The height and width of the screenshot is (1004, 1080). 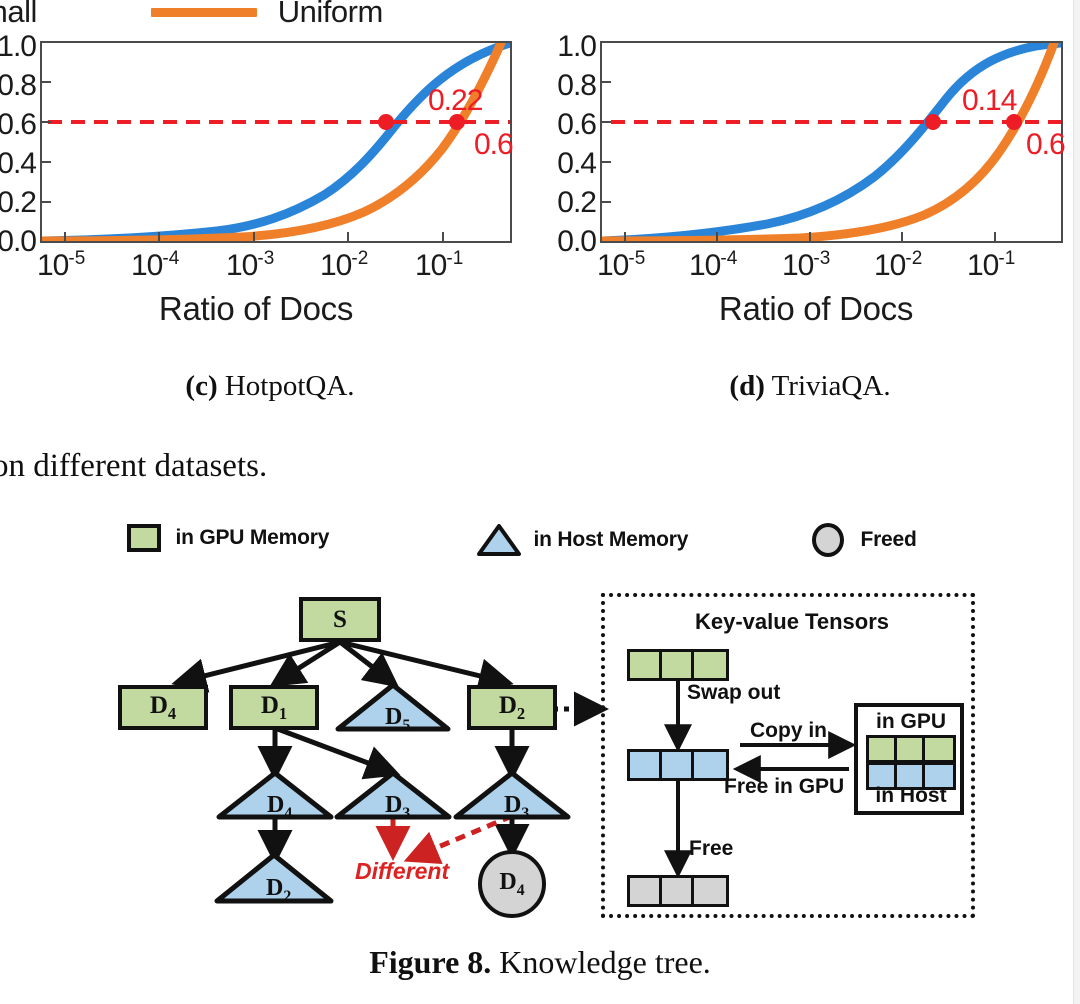 I want to click on tree-node-d1-l1: D1, so click(x=274, y=707).